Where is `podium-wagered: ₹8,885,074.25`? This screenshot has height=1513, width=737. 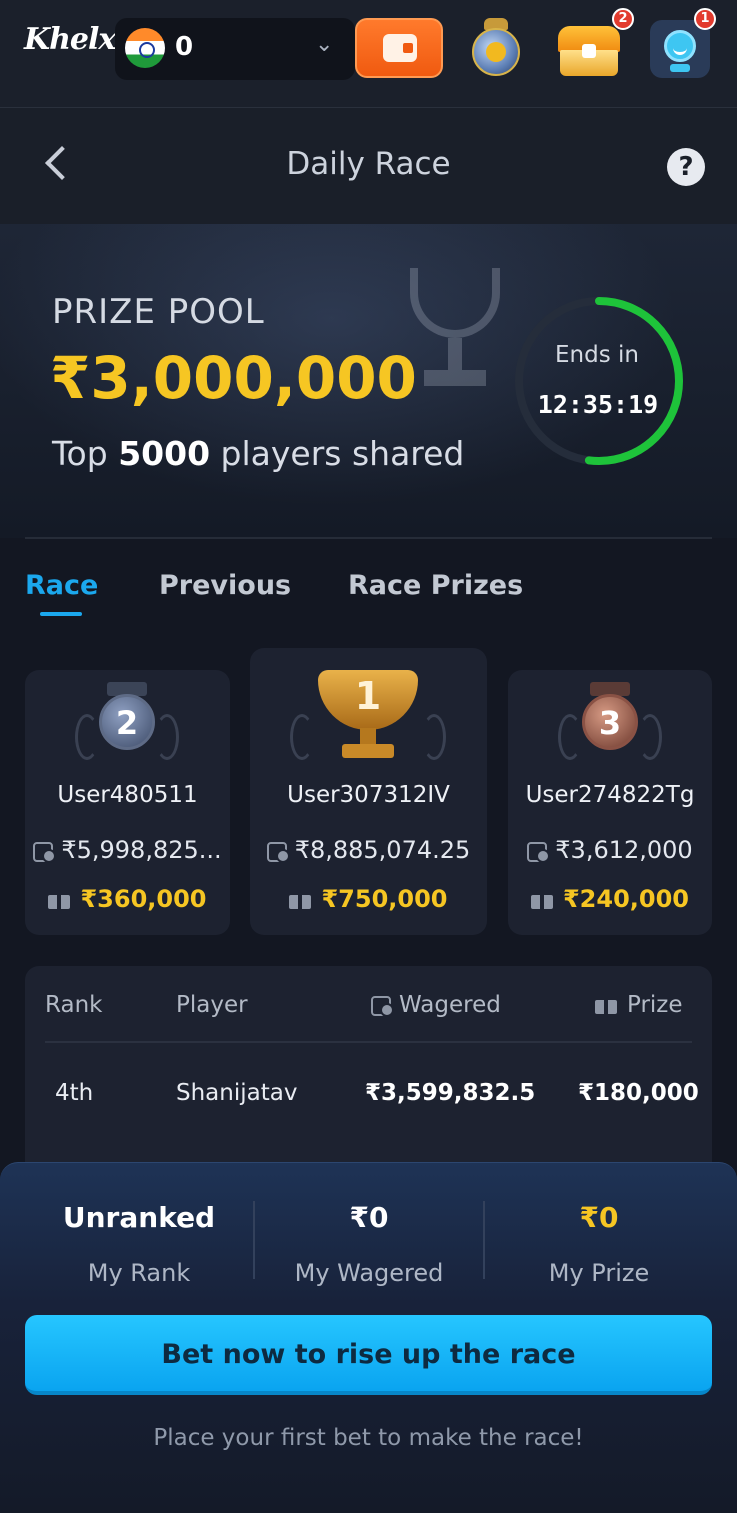
podium-wagered: ₹8,885,074.25 is located at coordinates (368, 850).